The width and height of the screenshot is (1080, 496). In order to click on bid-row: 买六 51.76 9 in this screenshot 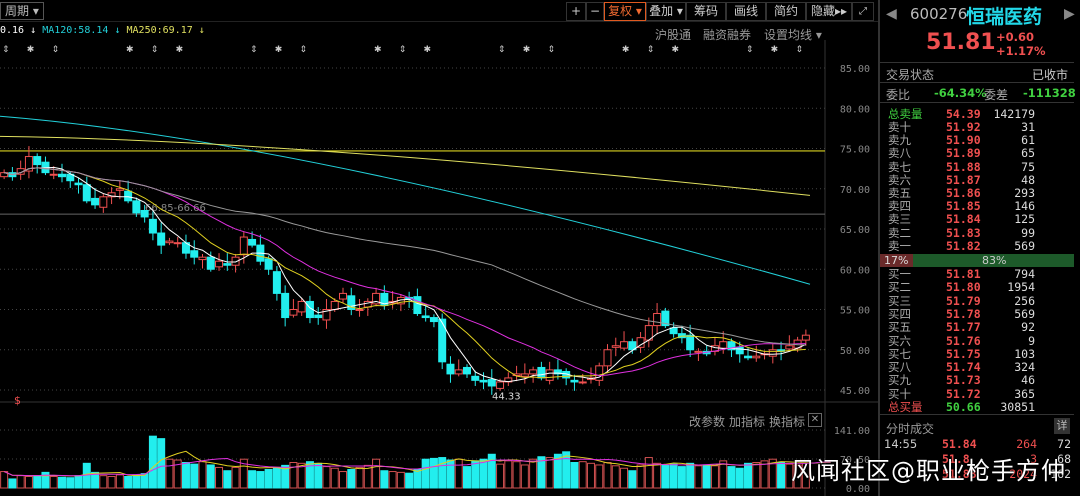, I will do `click(977, 341)`.